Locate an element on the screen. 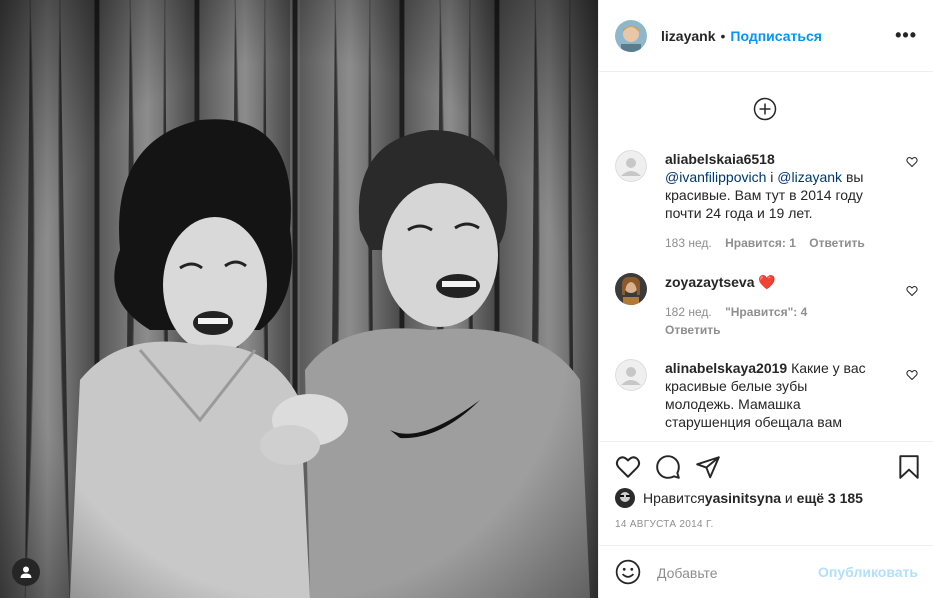 The height and width of the screenshot is (598, 933). comment-likes: "Нравится": 4 is located at coordinates (766, 312).